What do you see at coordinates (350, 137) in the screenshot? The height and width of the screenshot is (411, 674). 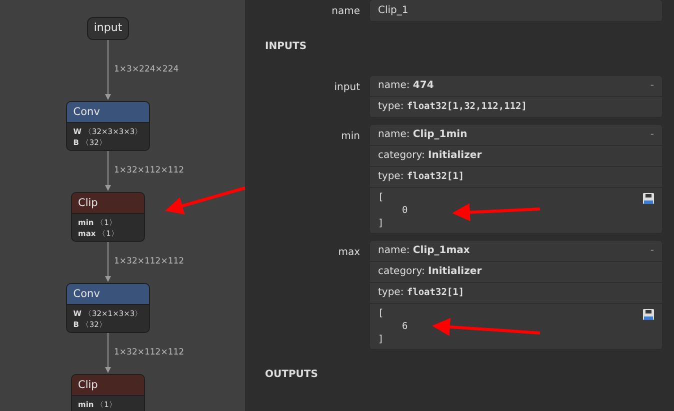 I see `argument-label: min` at bounding box center [350, 137].